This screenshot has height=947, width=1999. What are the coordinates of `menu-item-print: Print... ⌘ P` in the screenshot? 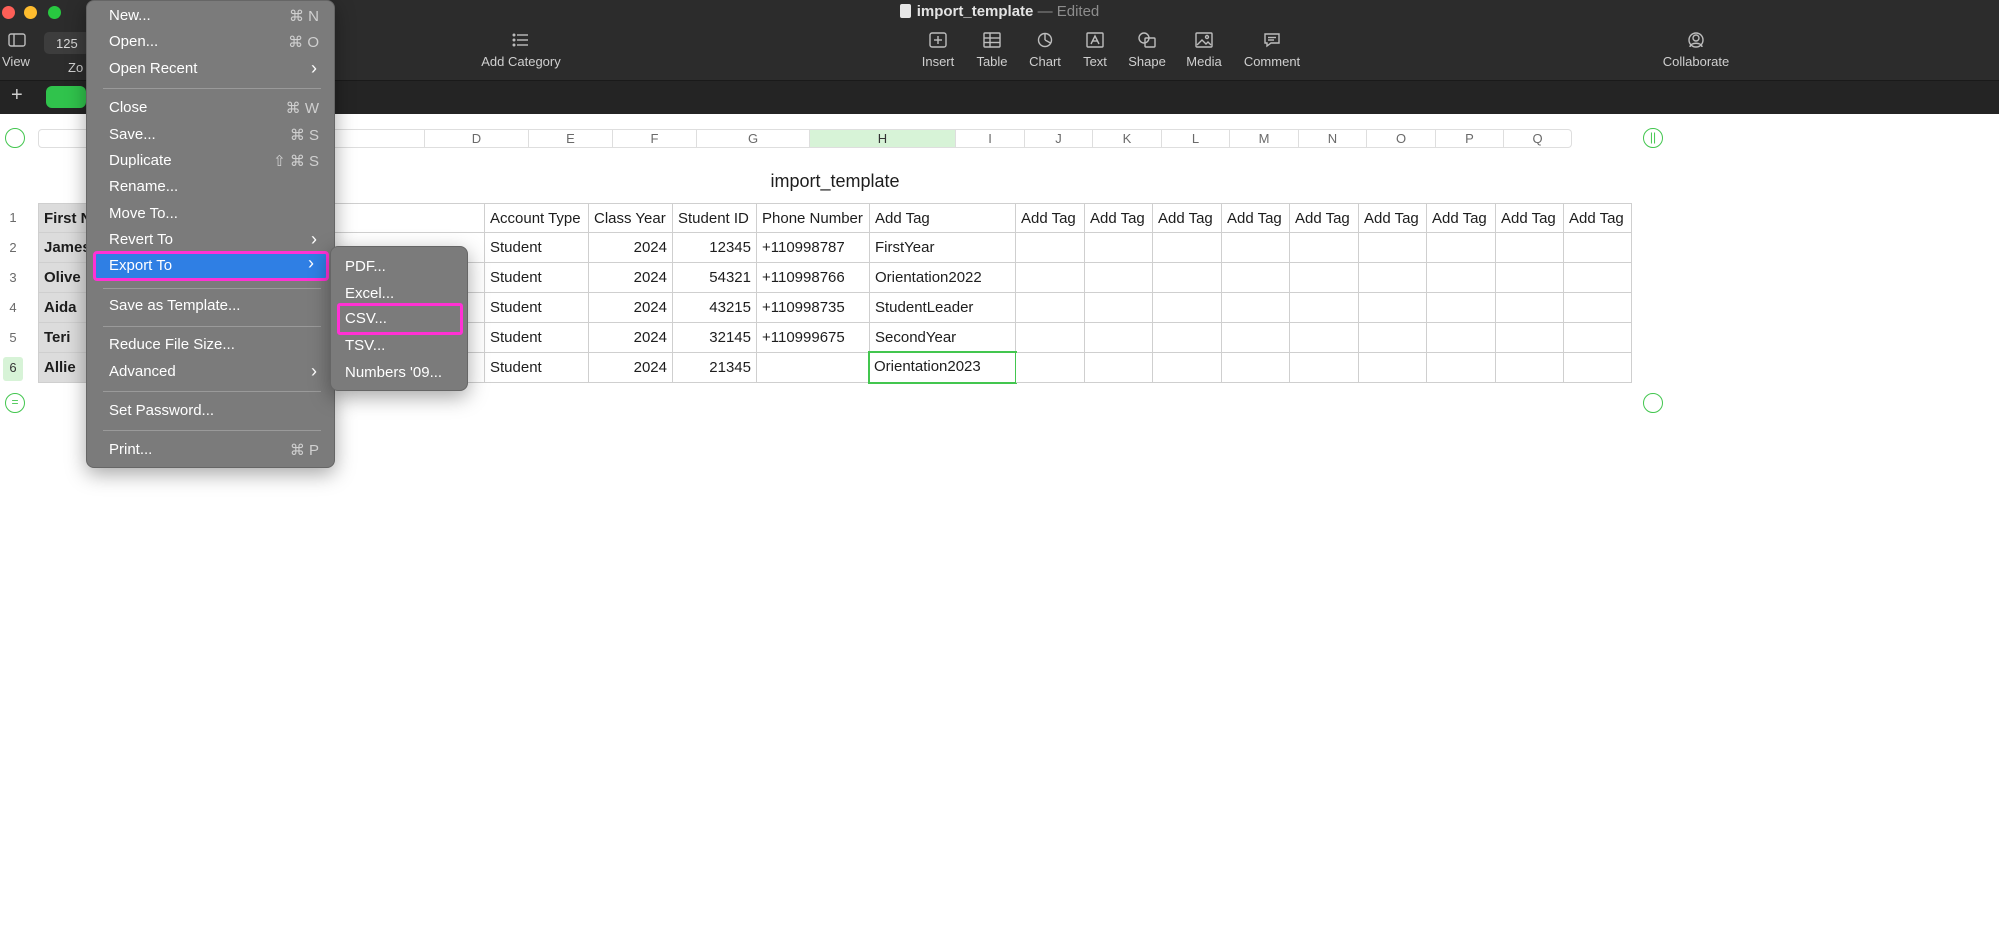 It's located at (211, 450).